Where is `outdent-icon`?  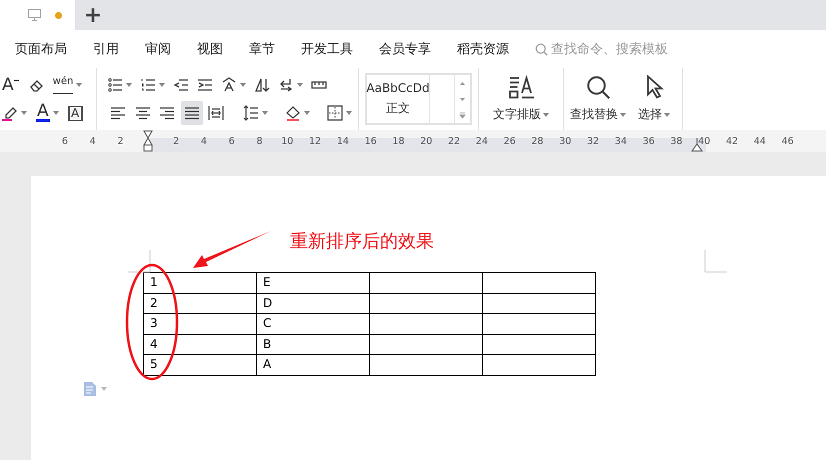 outdent-icon is located at coordinates (181, 85).